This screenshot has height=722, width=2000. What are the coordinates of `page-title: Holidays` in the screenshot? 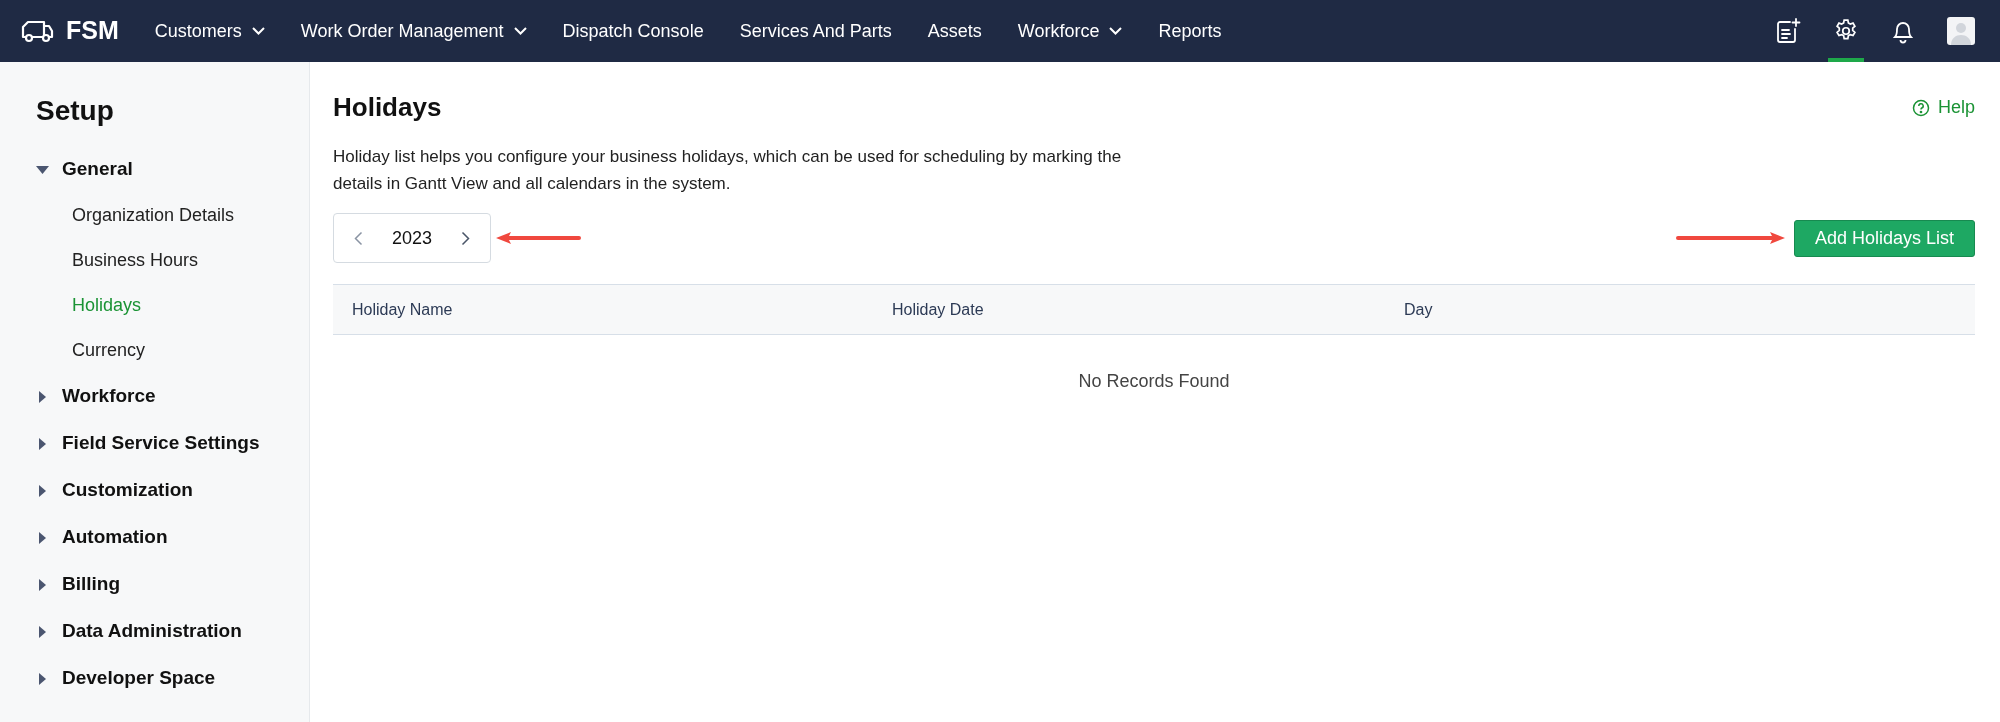 It's located at (387, 107).